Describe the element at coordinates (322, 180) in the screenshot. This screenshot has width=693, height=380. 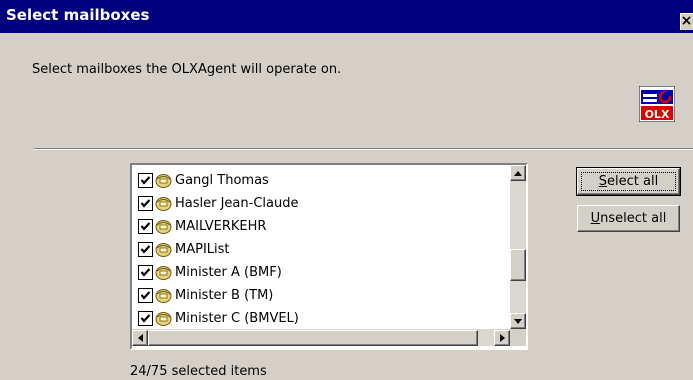
I see `list-item: Gangl Thomas` at that location.